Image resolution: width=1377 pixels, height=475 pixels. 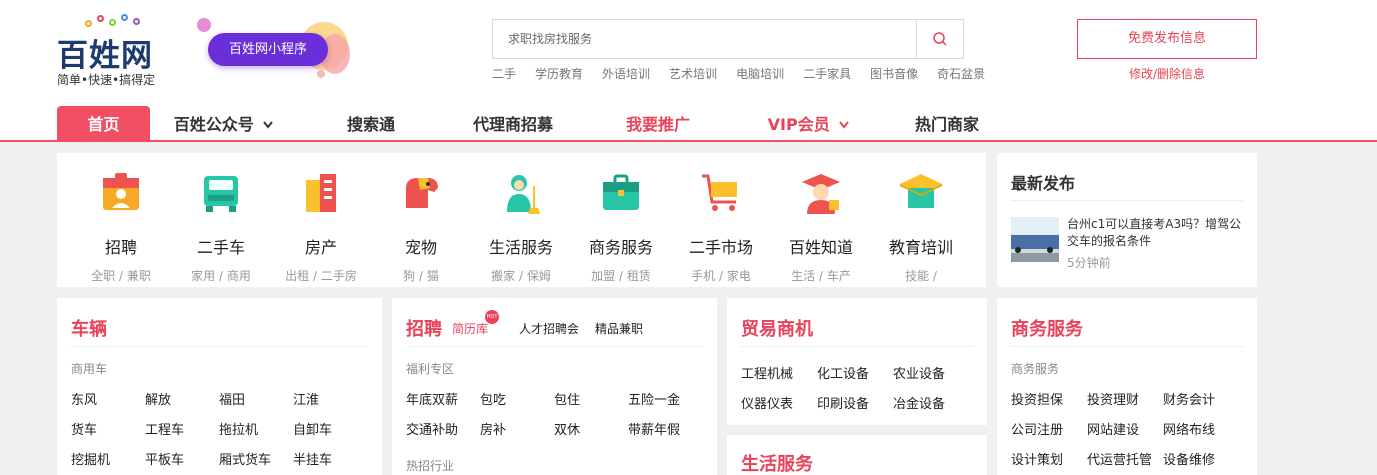 I want to click on hot-badge: HOT, so click(x=492, y=317).